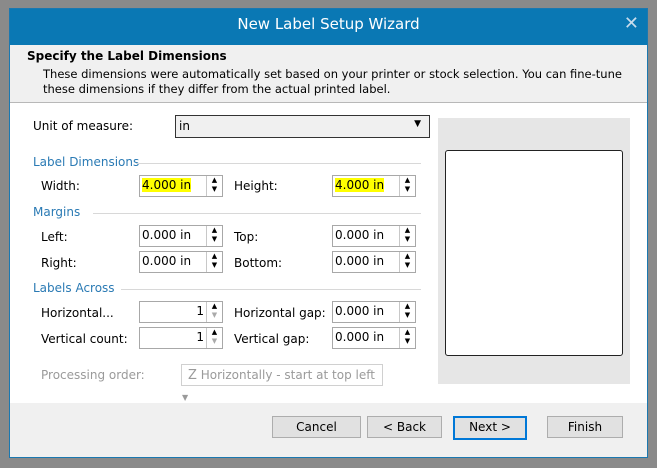 The height and width of the screenshot is (468, 657). What do you see at coordinates (631, 24) in the screenshot?
I see `close-icon: ✕` at bounding box center [631, 24].